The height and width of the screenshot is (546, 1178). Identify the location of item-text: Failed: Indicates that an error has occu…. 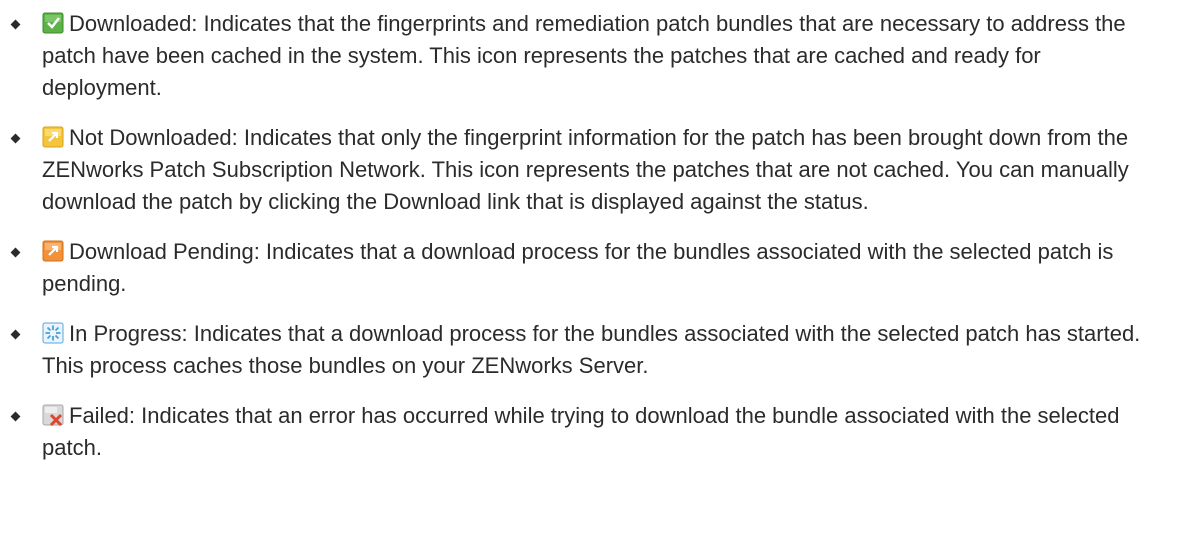
(581, 431).